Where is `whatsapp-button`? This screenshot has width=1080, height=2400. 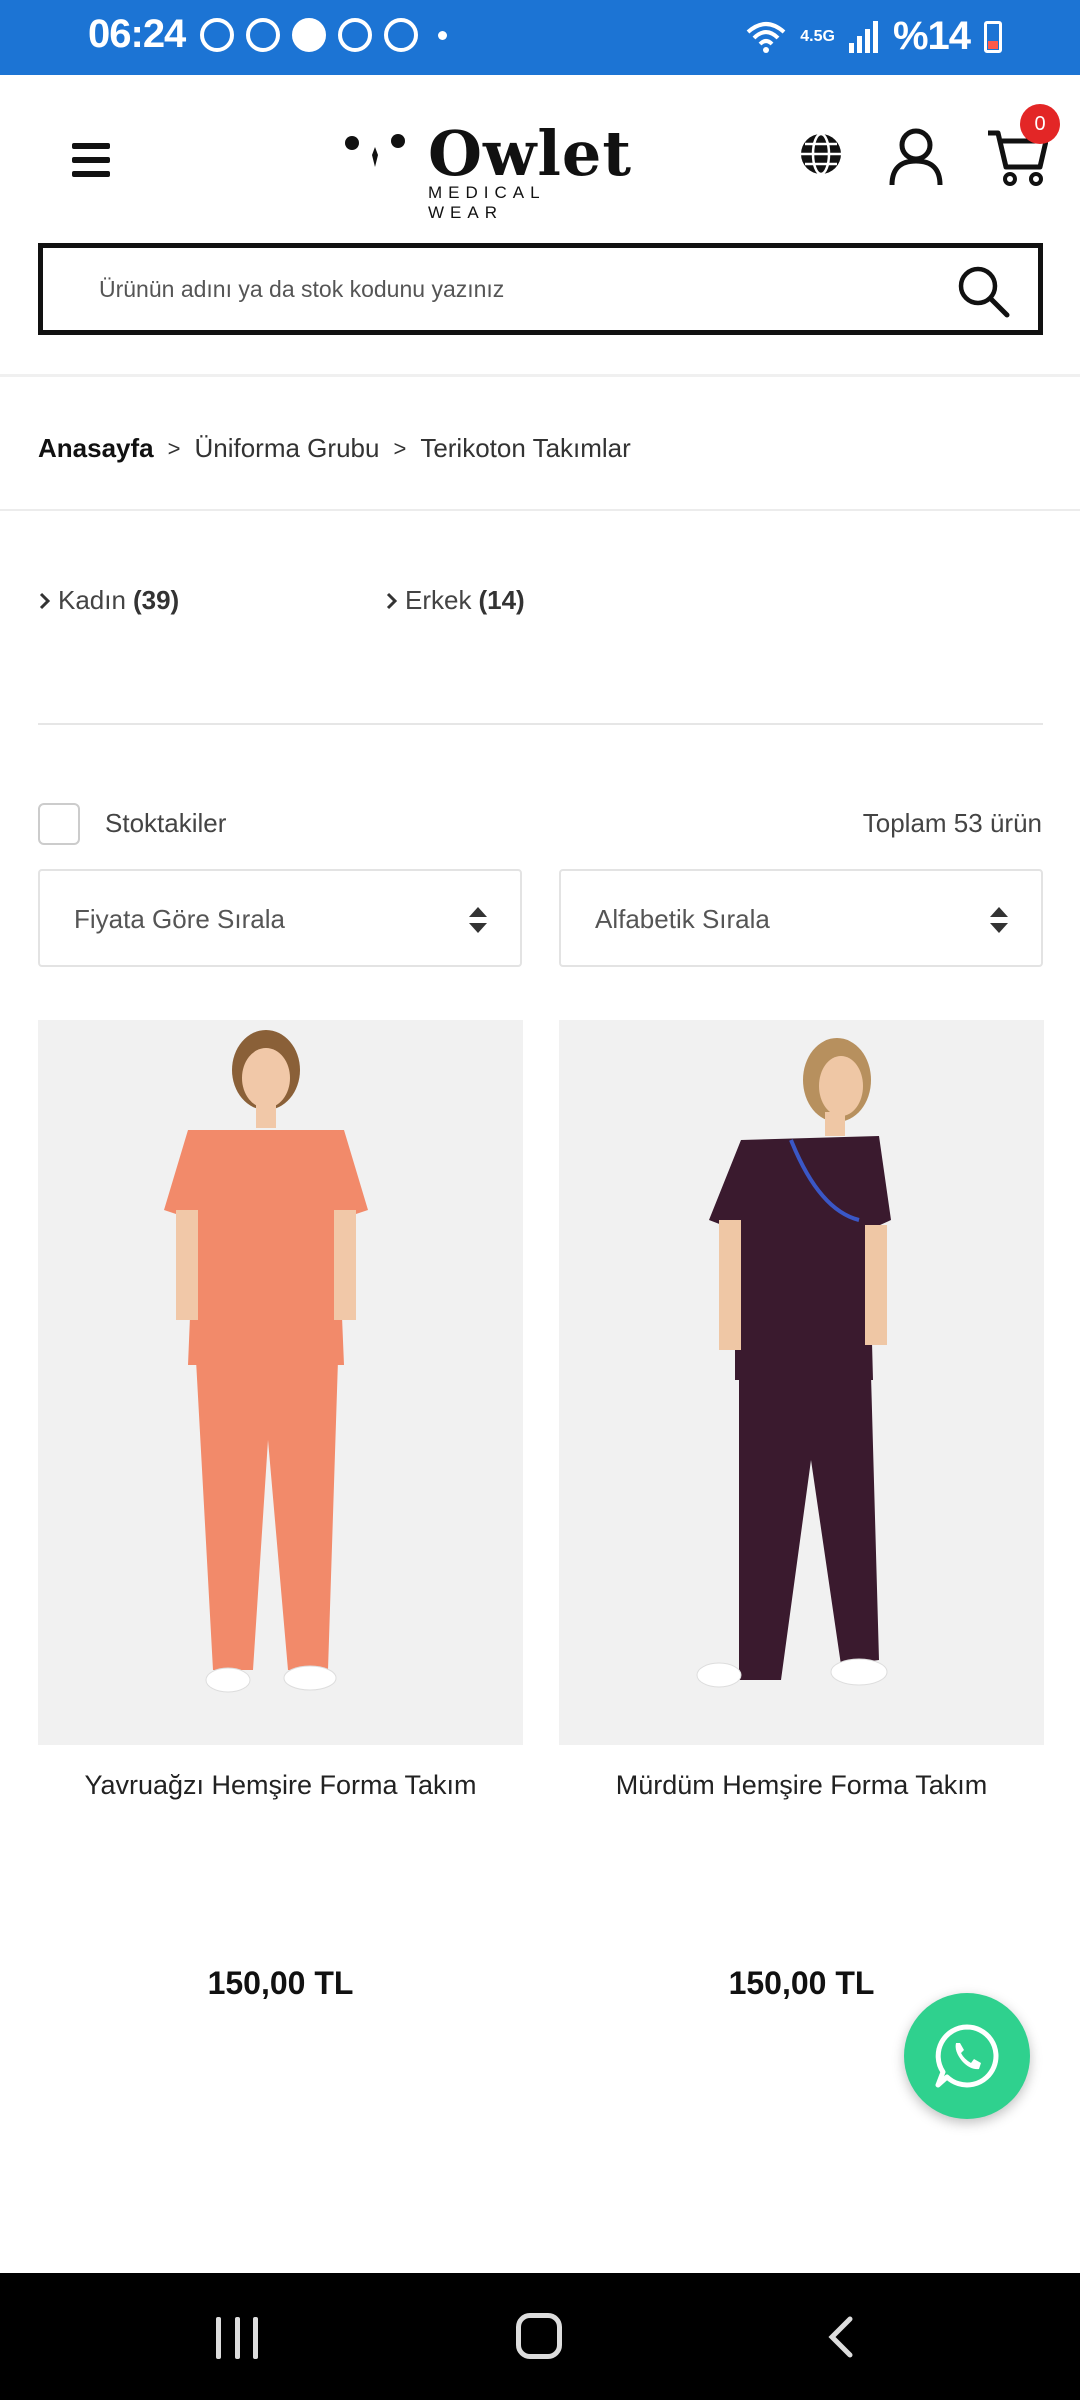 whatsapp-button is located at coordinates (967, 2056).